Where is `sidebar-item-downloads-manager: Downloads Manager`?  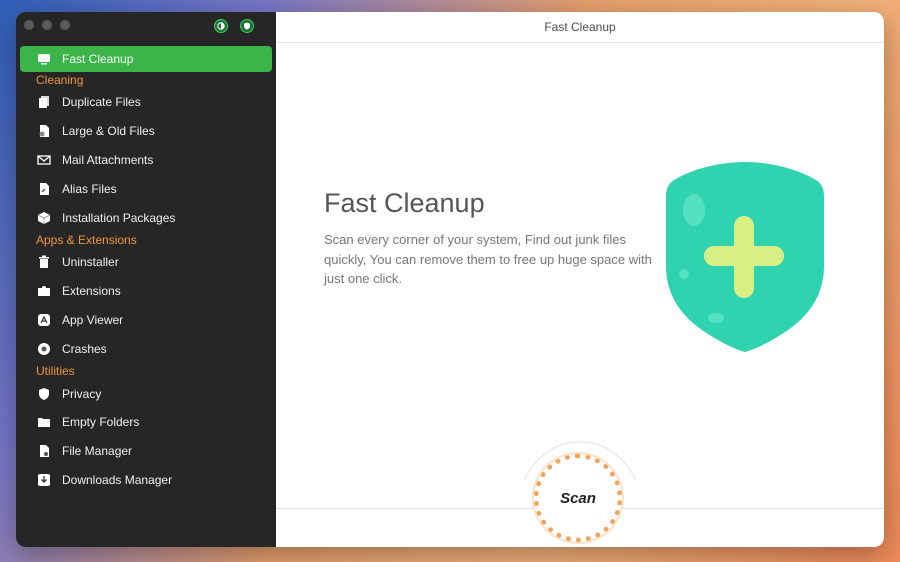 sidebar-item-downloads-manager: Downloads Manager is located at coordinates (146, 480).